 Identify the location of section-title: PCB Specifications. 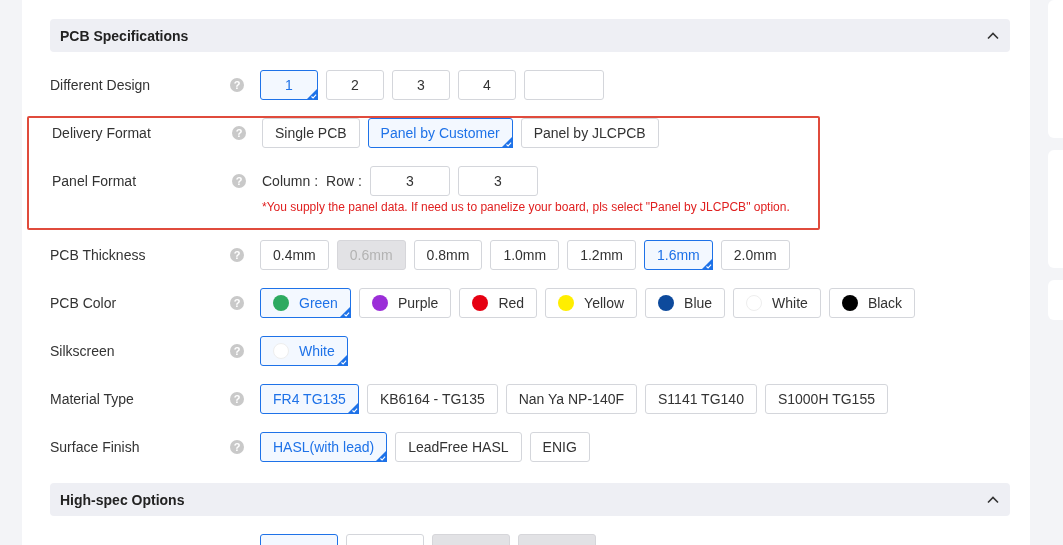
(124, 35).